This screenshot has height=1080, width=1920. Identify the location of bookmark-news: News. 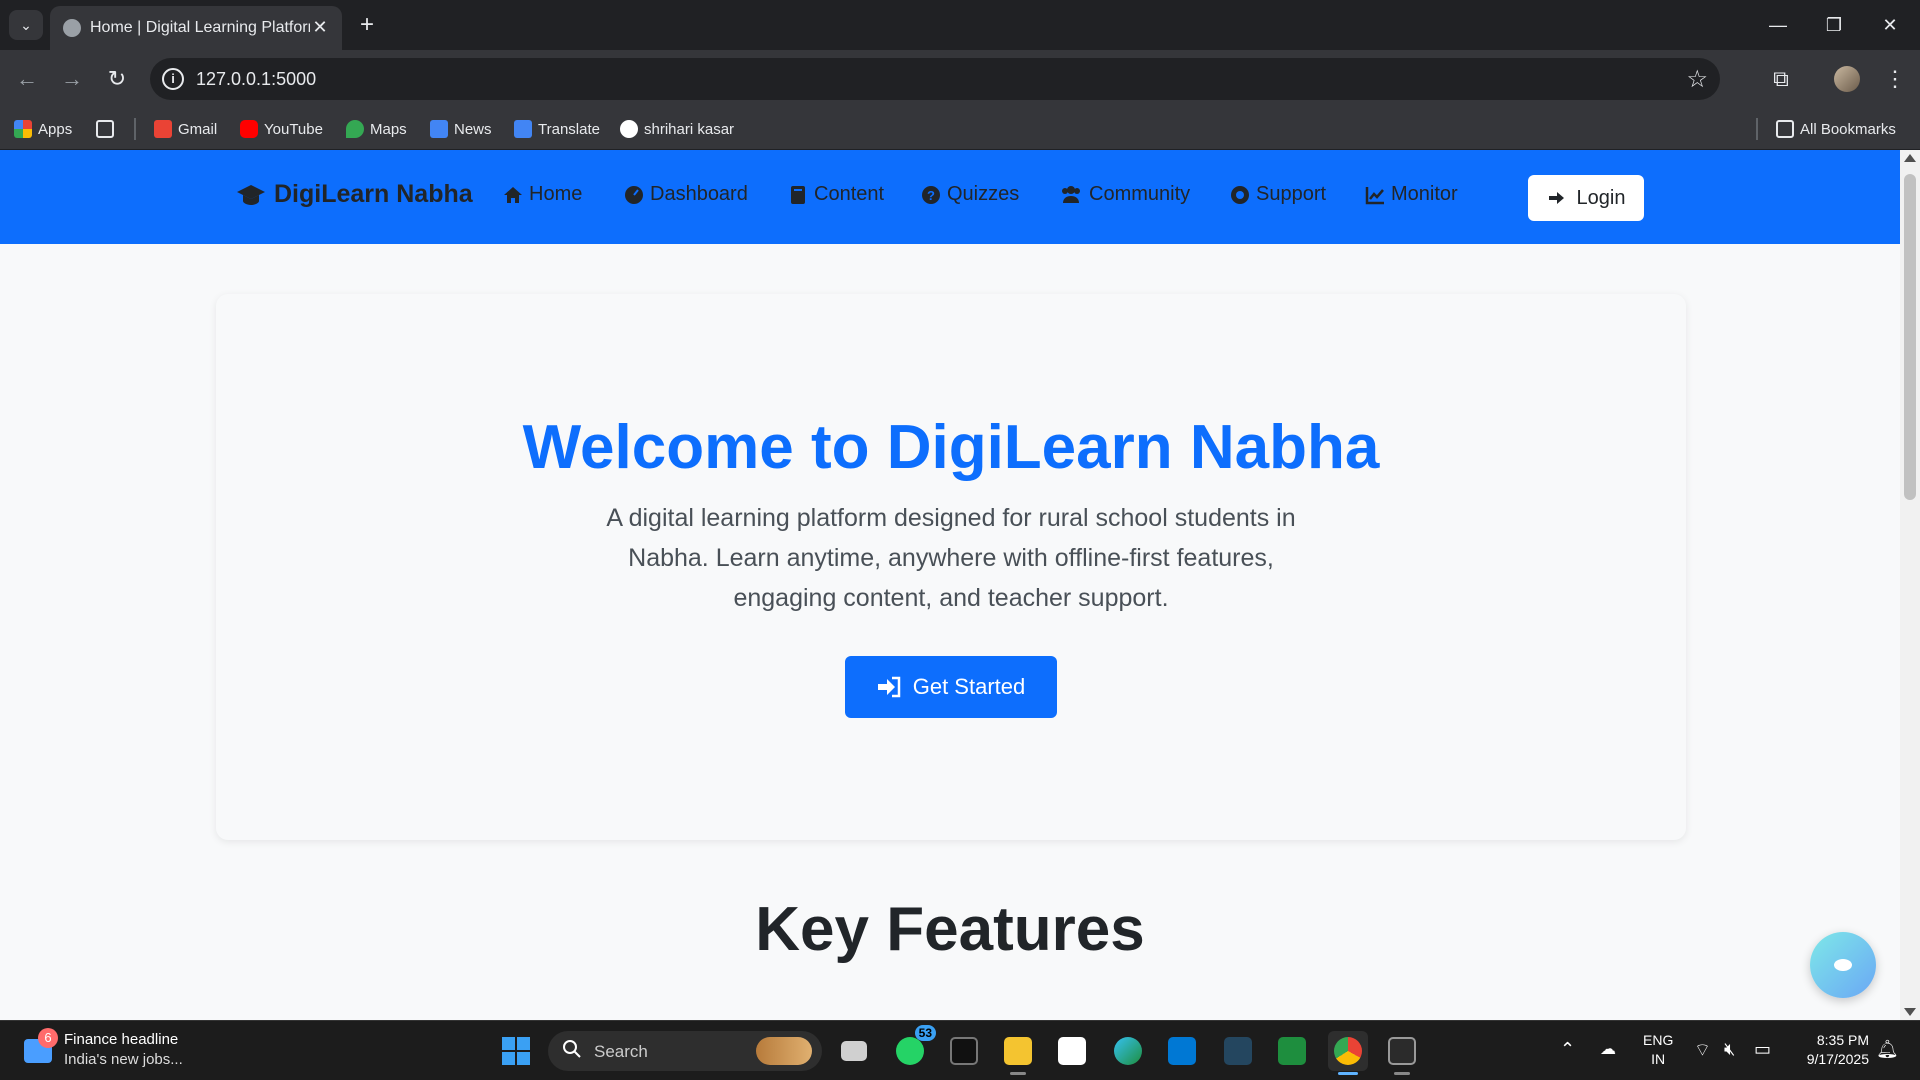
(461, 129).